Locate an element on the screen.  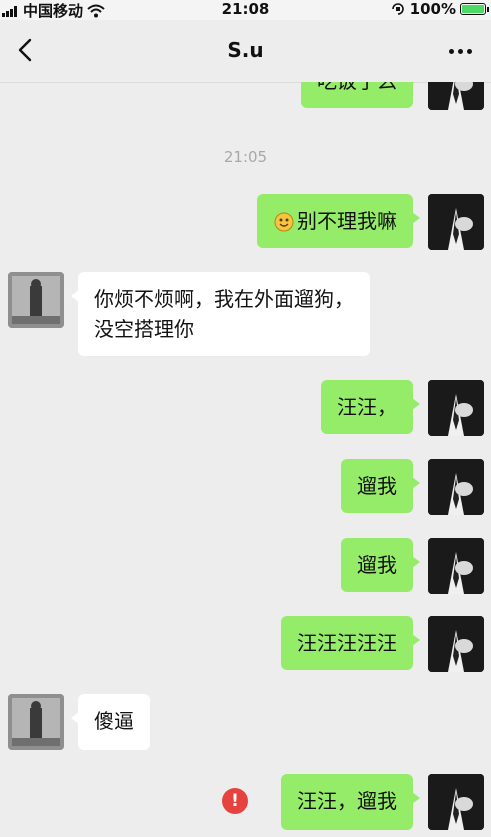
my-message-bubble: 别不理我嘛 is located at coordinates (338, 221).